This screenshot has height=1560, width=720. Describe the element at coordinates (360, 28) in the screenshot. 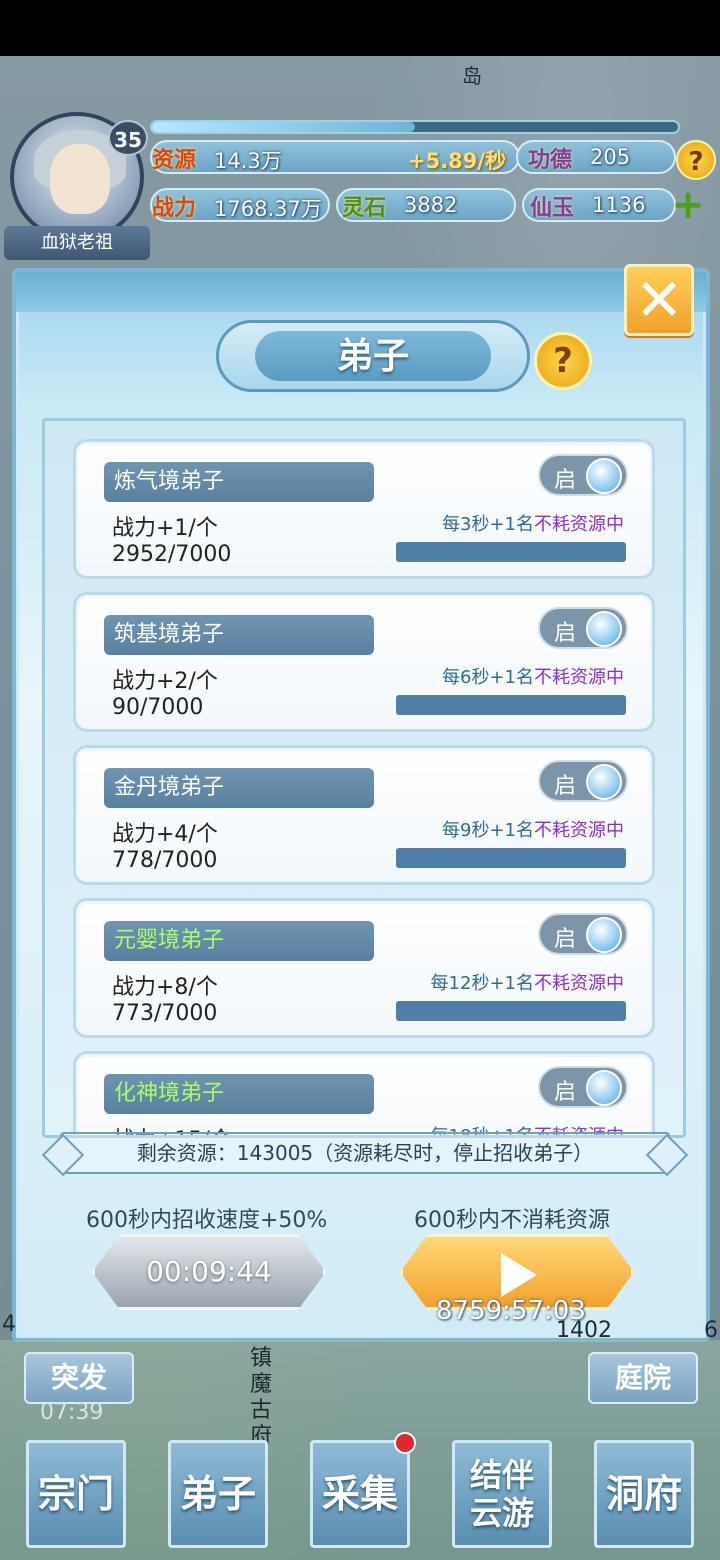

I see `status-bar` at that location.